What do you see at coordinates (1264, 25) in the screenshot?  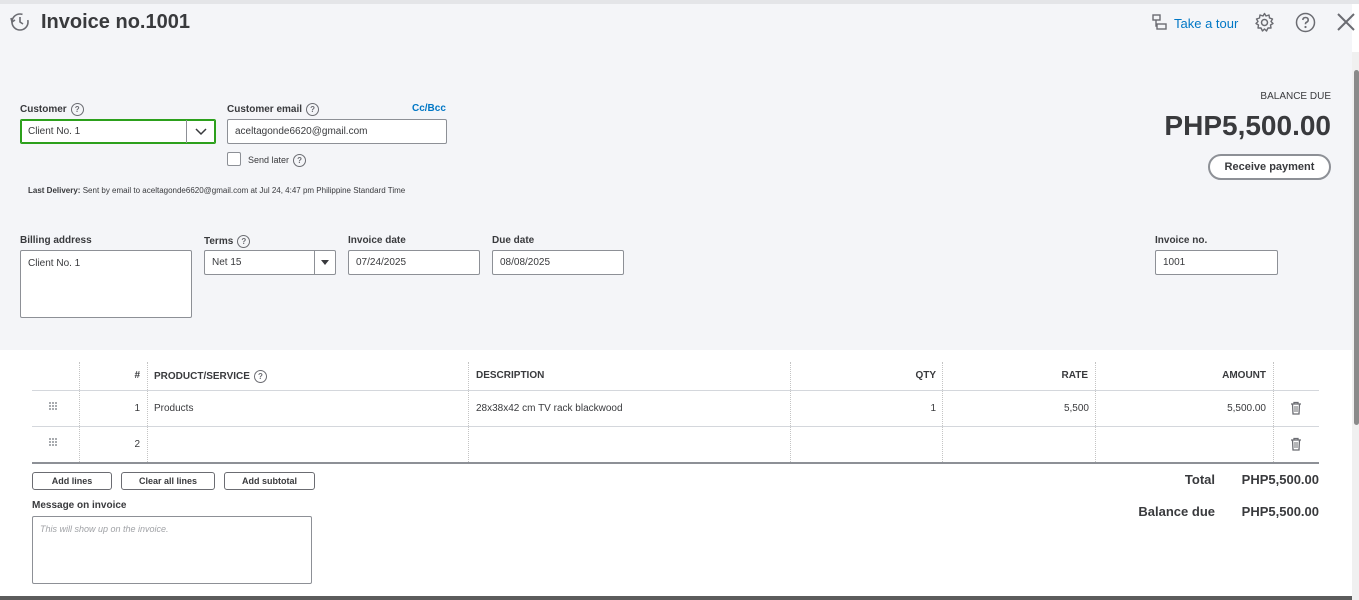 I see `gear-icon` at bounding box center [1264, 25].